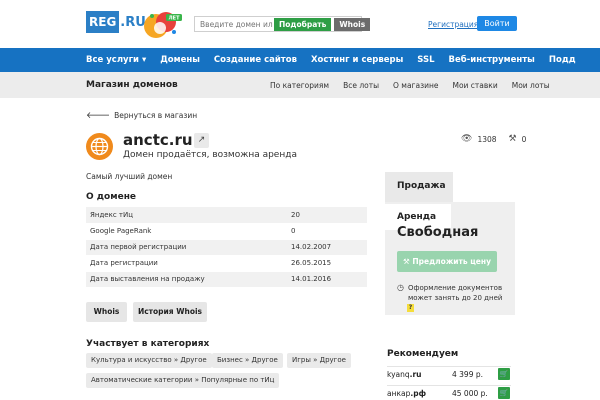 Image resolution: width=600 pixels, height=400 pixels. What do you see at coordinates (524, 139) in the screenshot?
I see `bids-count: 0` at bounding box center [524, 139].